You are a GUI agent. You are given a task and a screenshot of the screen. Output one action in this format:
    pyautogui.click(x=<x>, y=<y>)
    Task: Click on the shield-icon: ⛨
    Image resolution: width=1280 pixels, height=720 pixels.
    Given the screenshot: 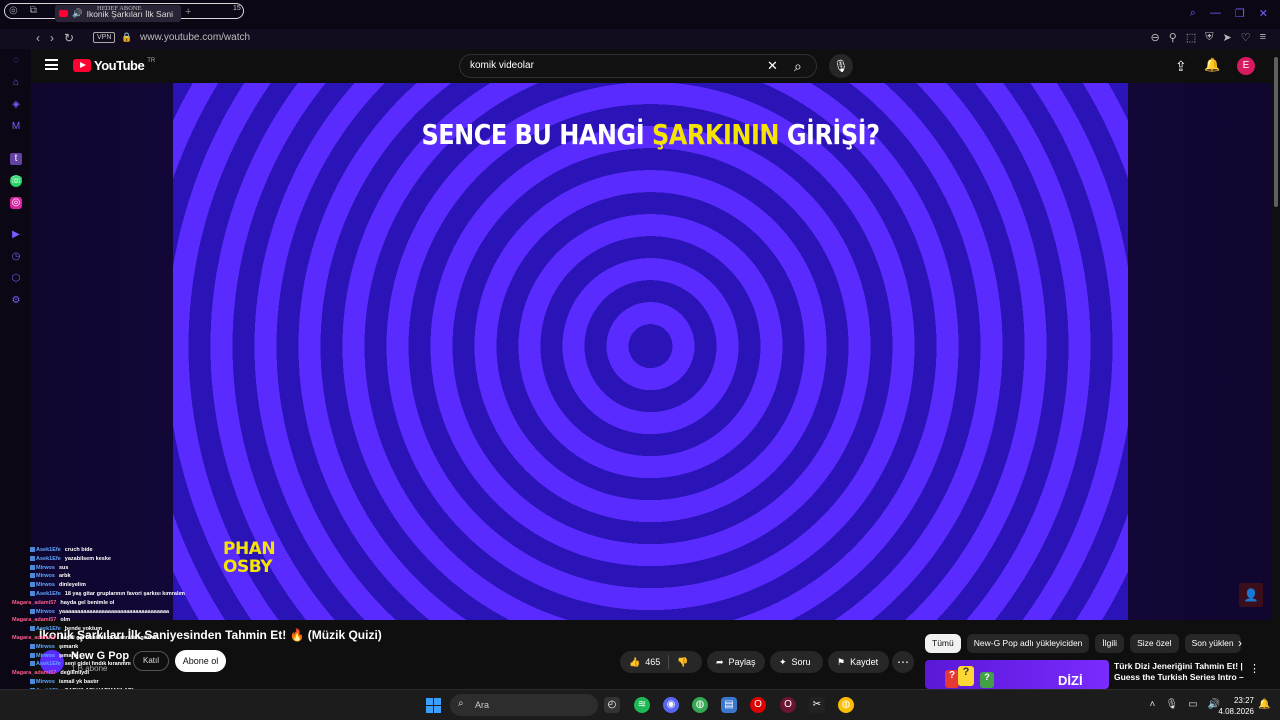 What is the action you would take?
    pyautogui.click(x=1209, y=37)
    